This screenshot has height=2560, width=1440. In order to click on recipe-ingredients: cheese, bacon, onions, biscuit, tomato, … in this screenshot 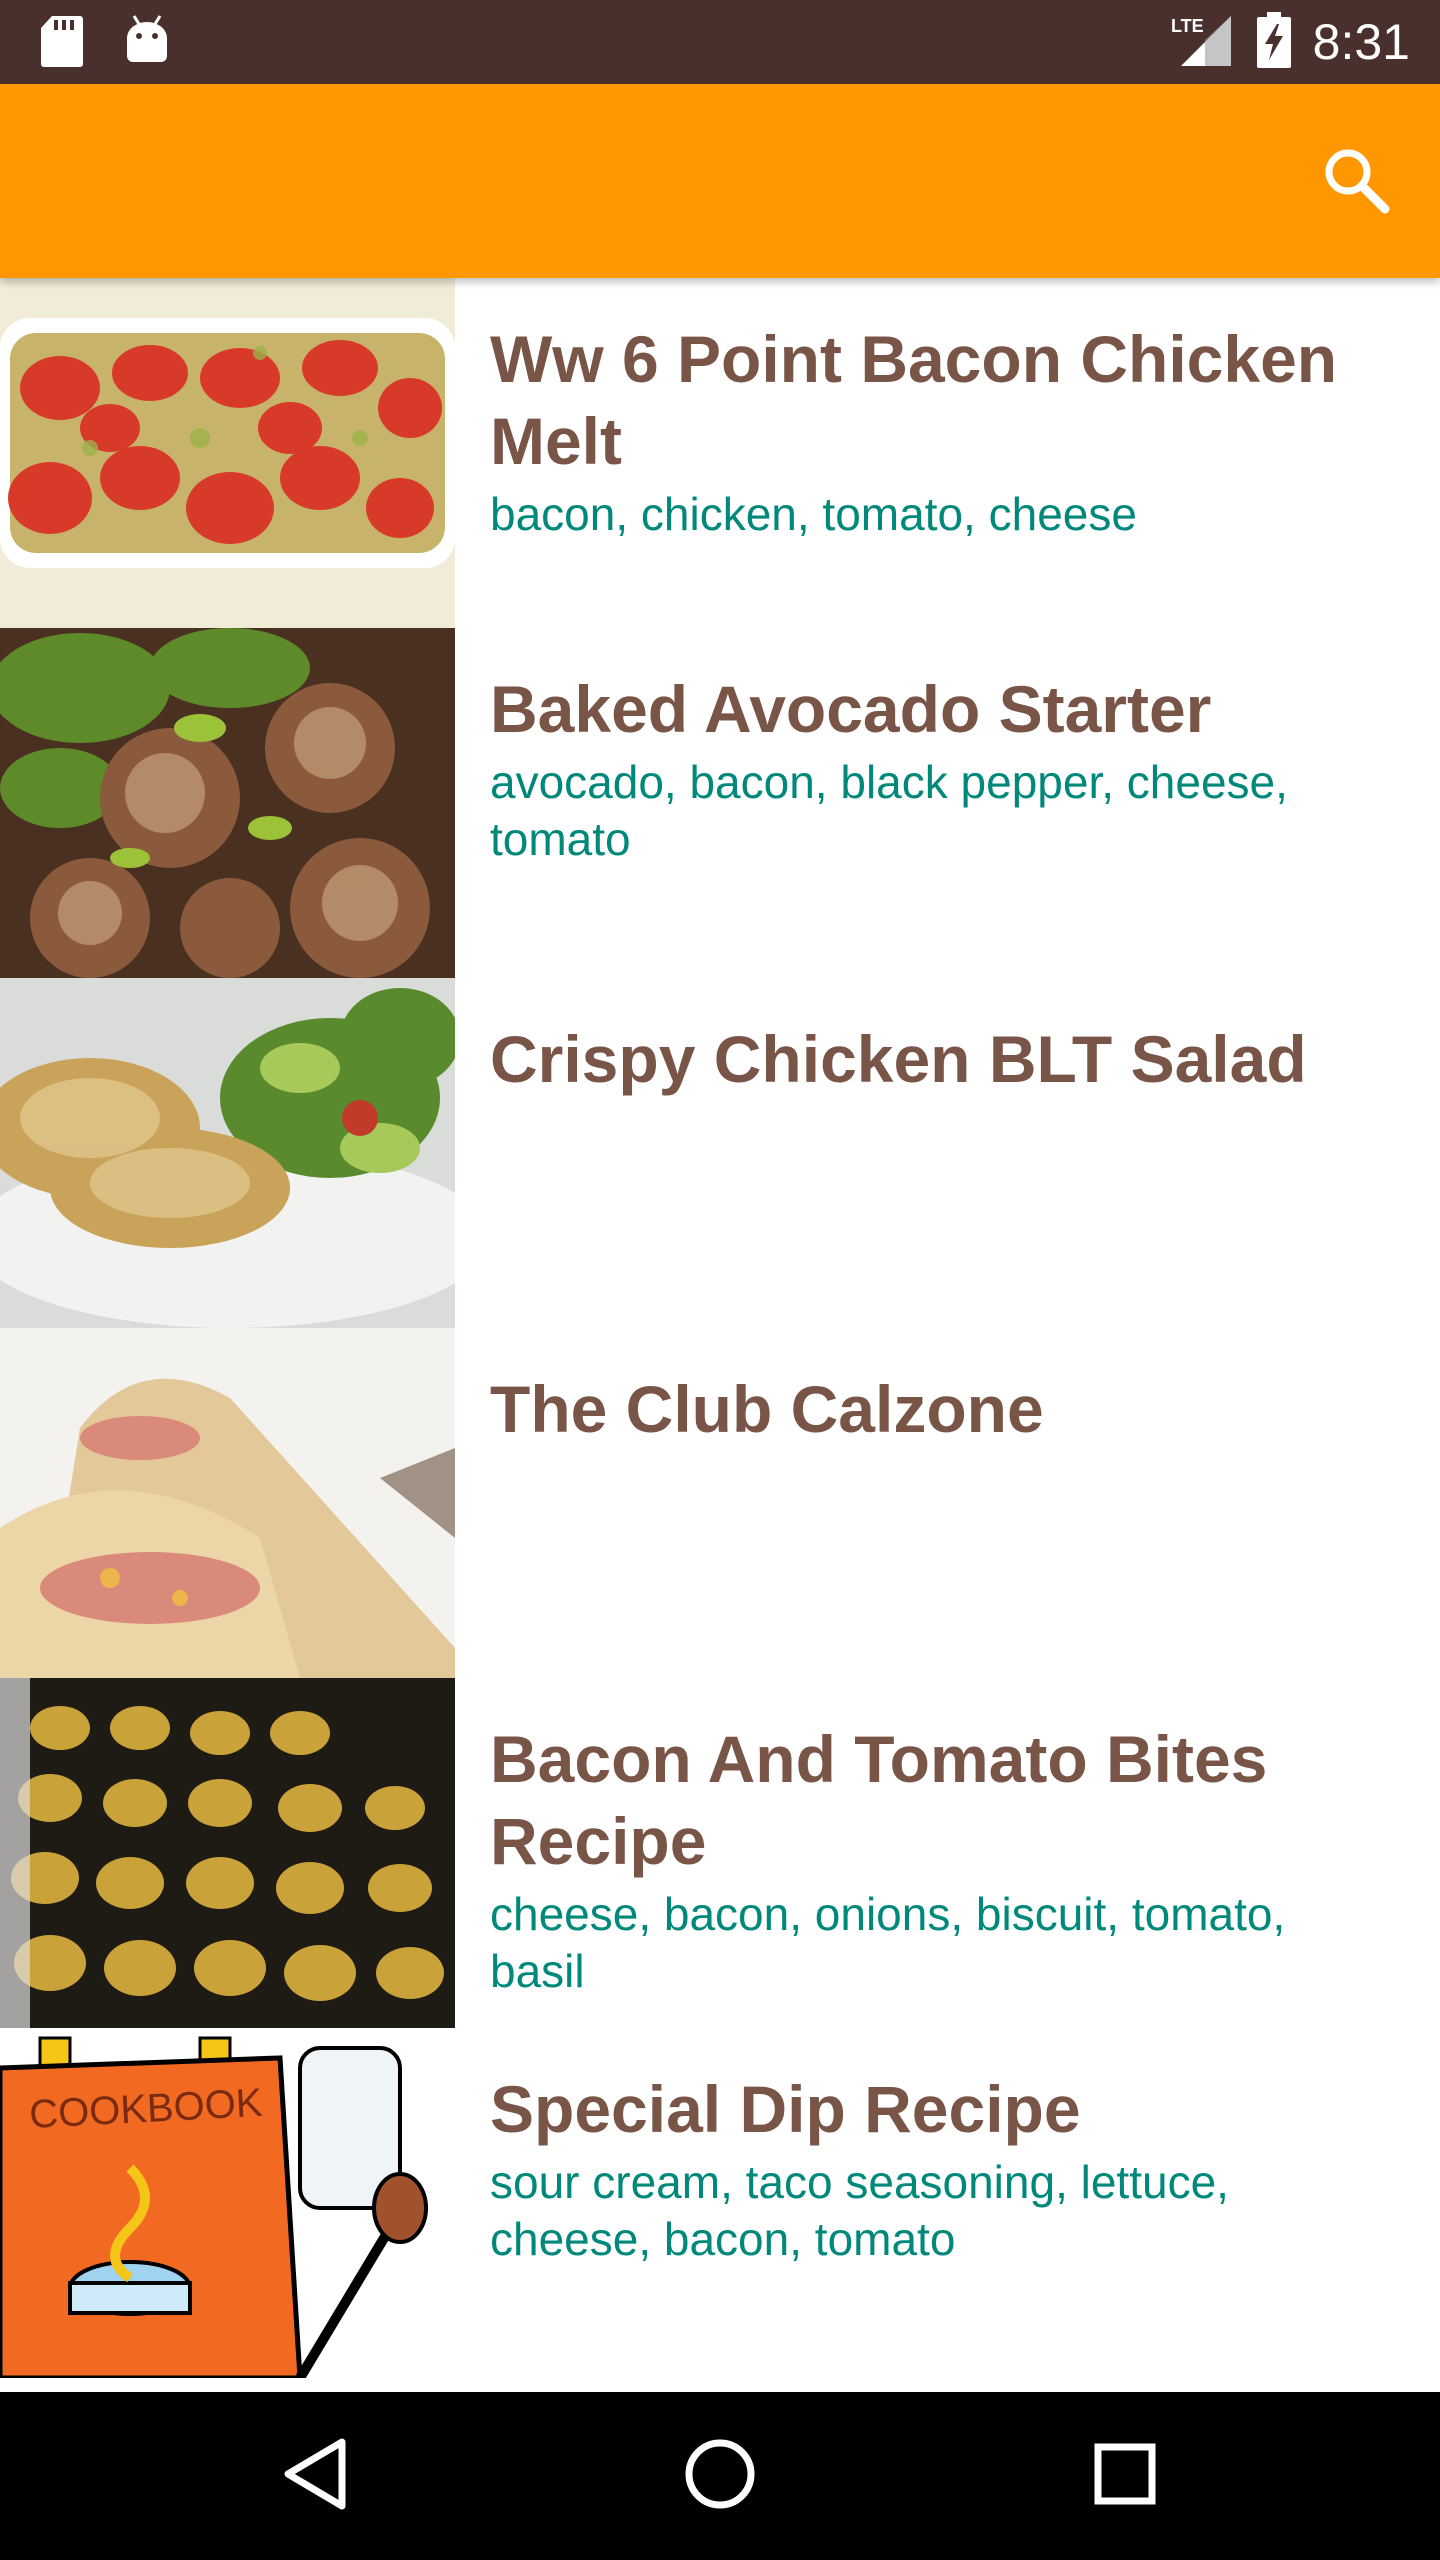, I will do `click(888, 1942)`.